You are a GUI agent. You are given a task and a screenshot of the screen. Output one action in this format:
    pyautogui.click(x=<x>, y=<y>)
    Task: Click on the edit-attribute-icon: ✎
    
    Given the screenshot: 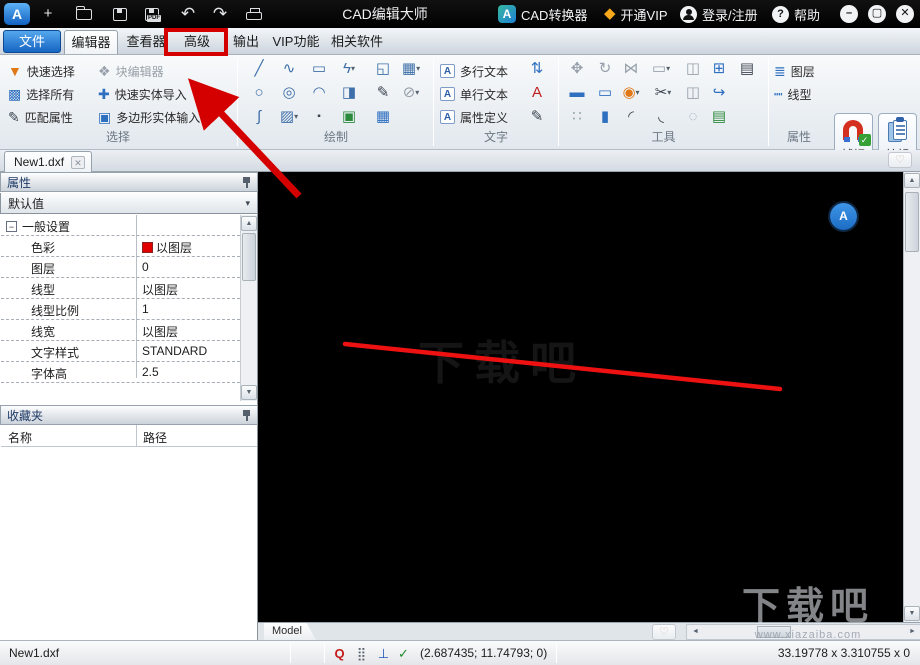 What is the action you would take?
    pyautogui.click(x=537, y=117)
    